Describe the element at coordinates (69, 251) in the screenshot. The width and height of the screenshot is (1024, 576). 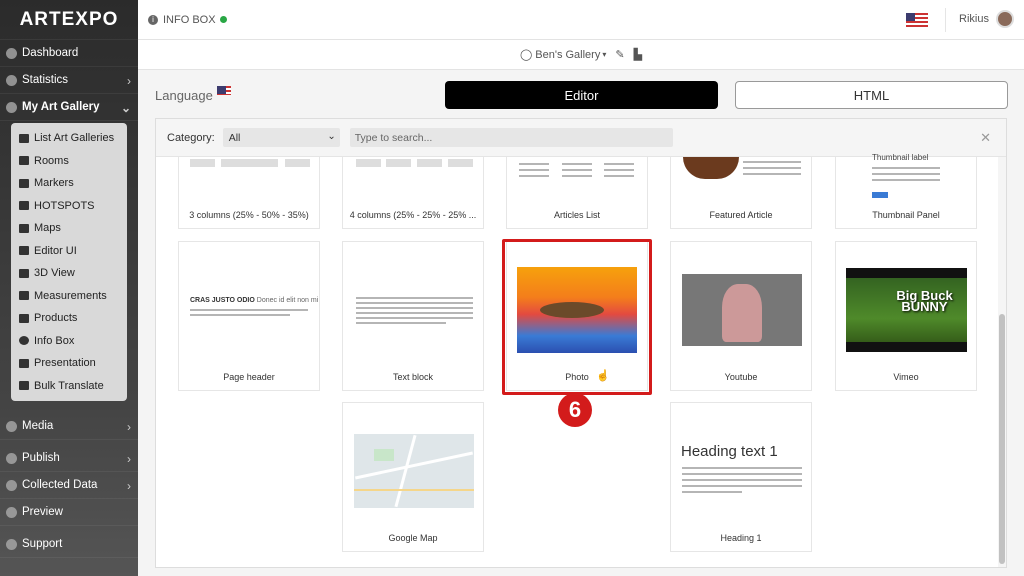
I see `submenu-editor-ui: Editor UI` at that location.